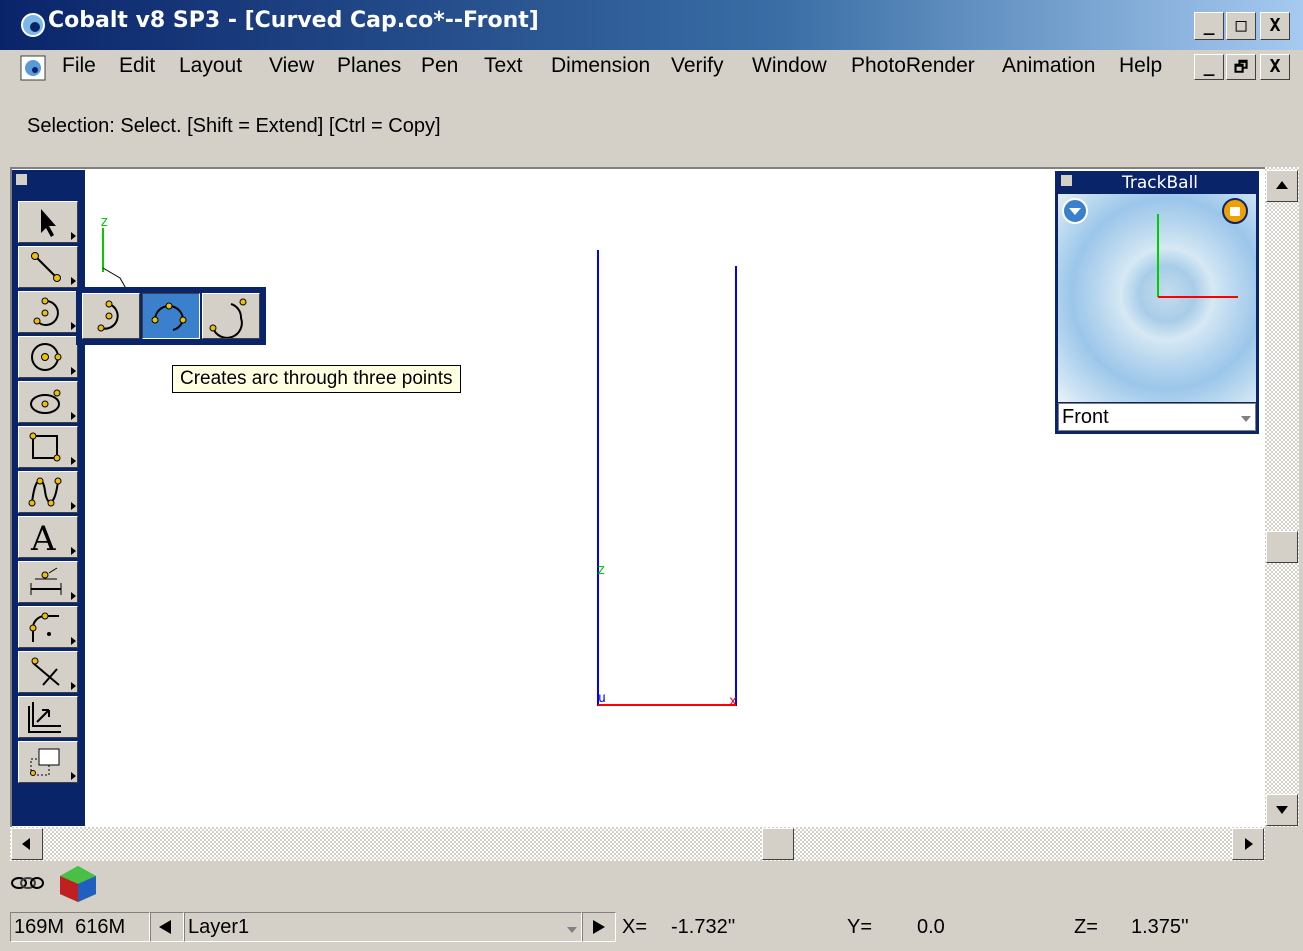 This screenshot has width=1303, height=951. I want to click on rectangle-icon, so click(45, 447).